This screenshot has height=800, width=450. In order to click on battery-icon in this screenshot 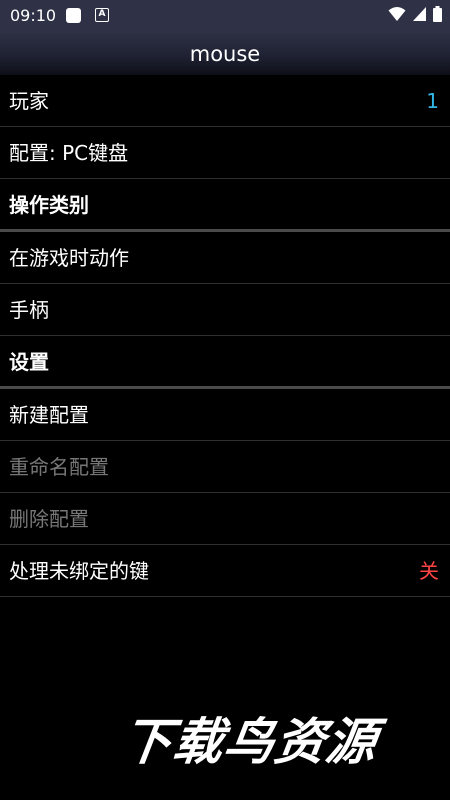, I will do `click(437, 16)`.